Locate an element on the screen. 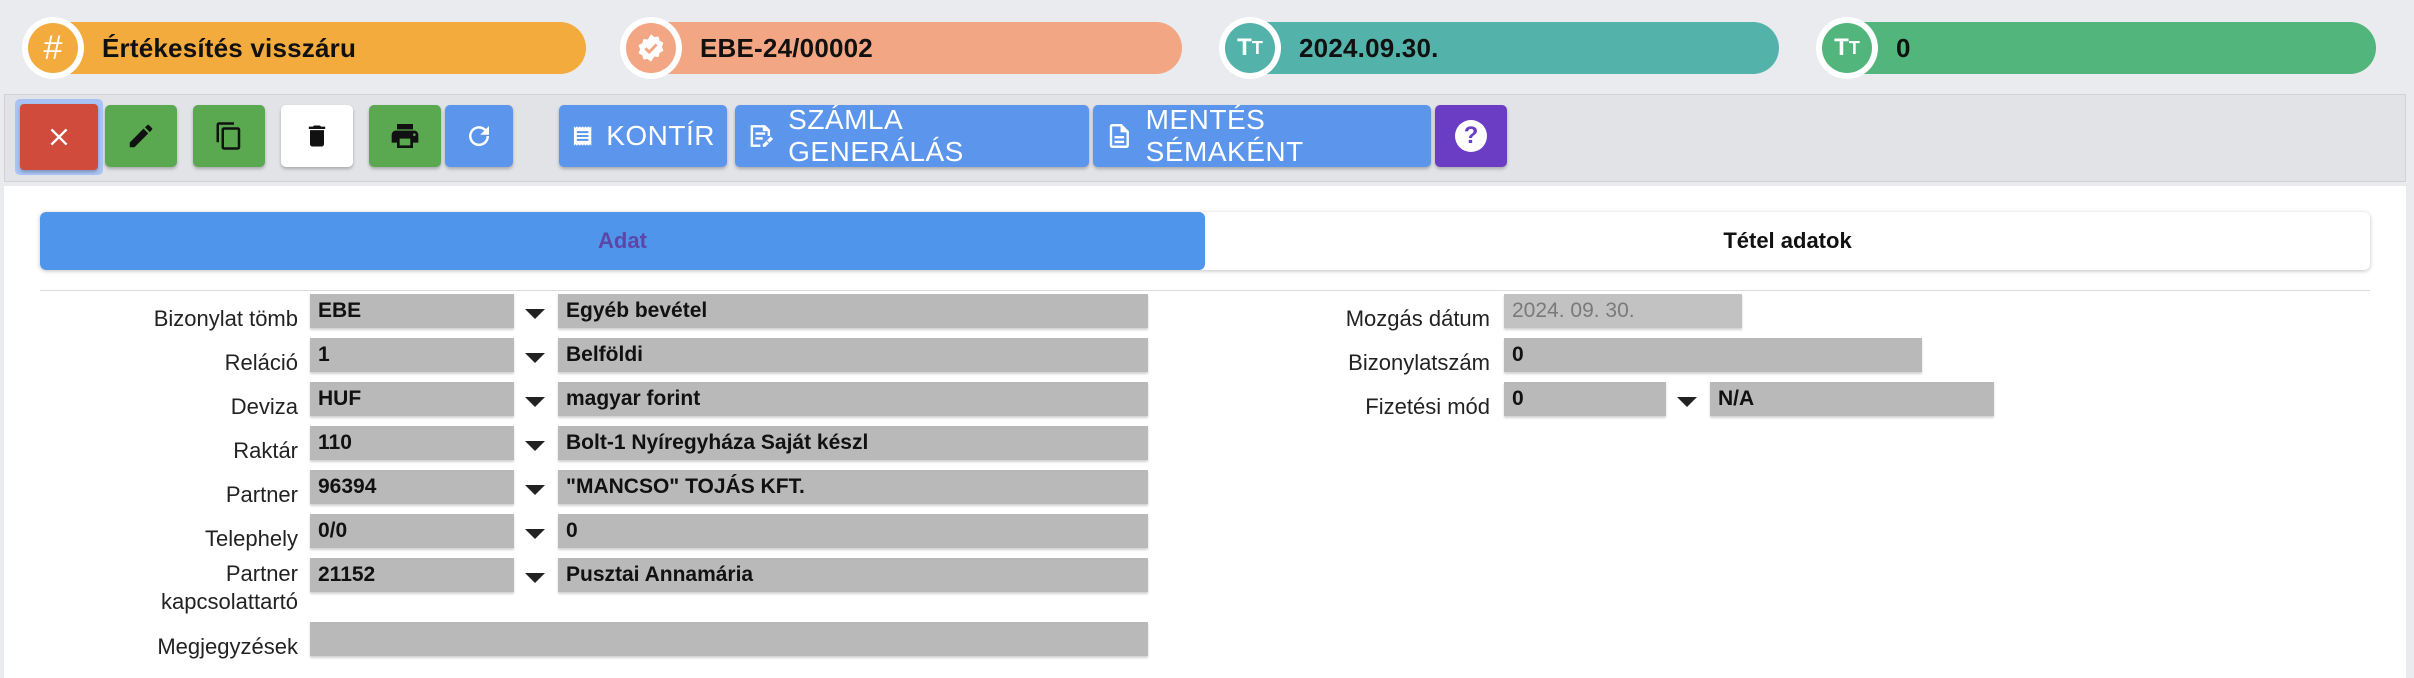 The width and height of the screenshot is (2414, 678). tab-bar: Adat Tétel adatok is located at coordinates (1205, 241).